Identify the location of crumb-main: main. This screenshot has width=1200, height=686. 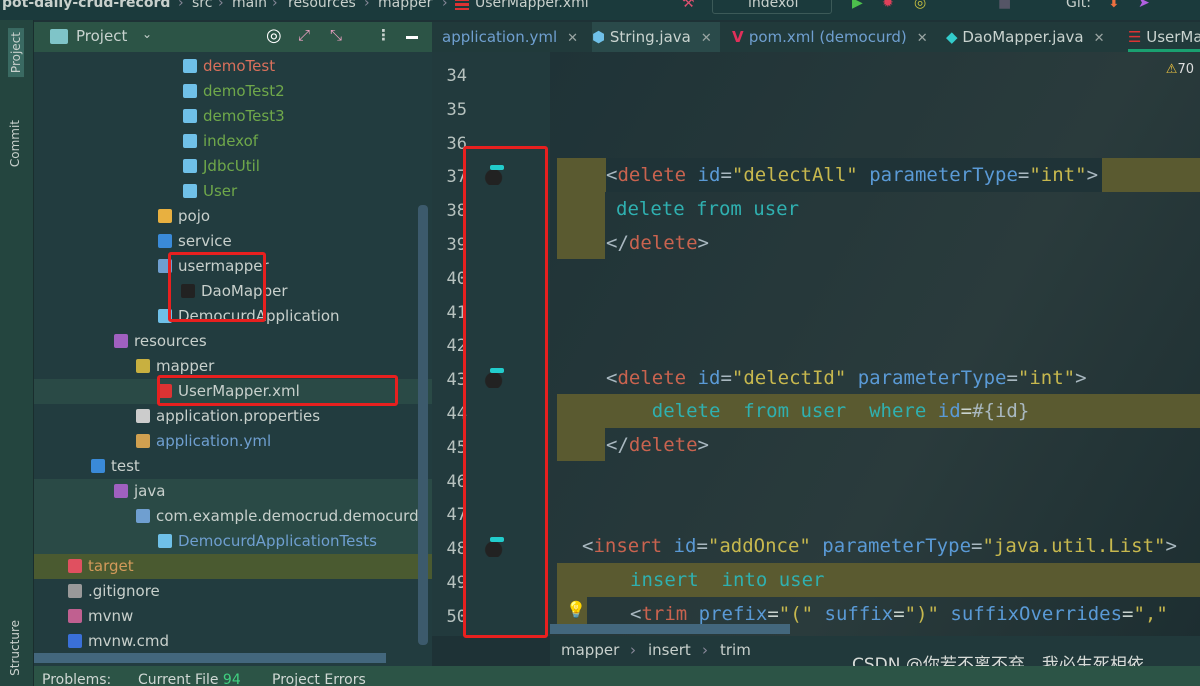
(249, 5).